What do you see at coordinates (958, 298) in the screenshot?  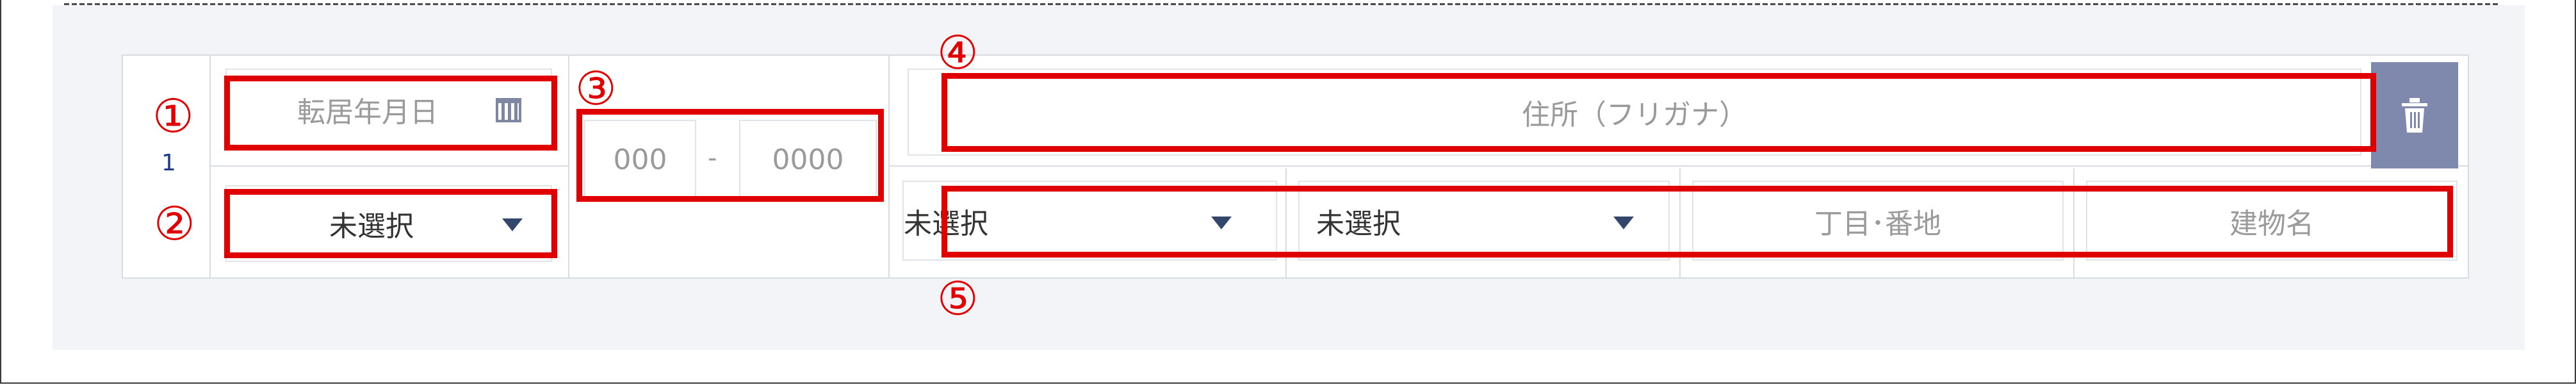 I see `callout-number-5: ⑤` at bounding box center [958, 298].